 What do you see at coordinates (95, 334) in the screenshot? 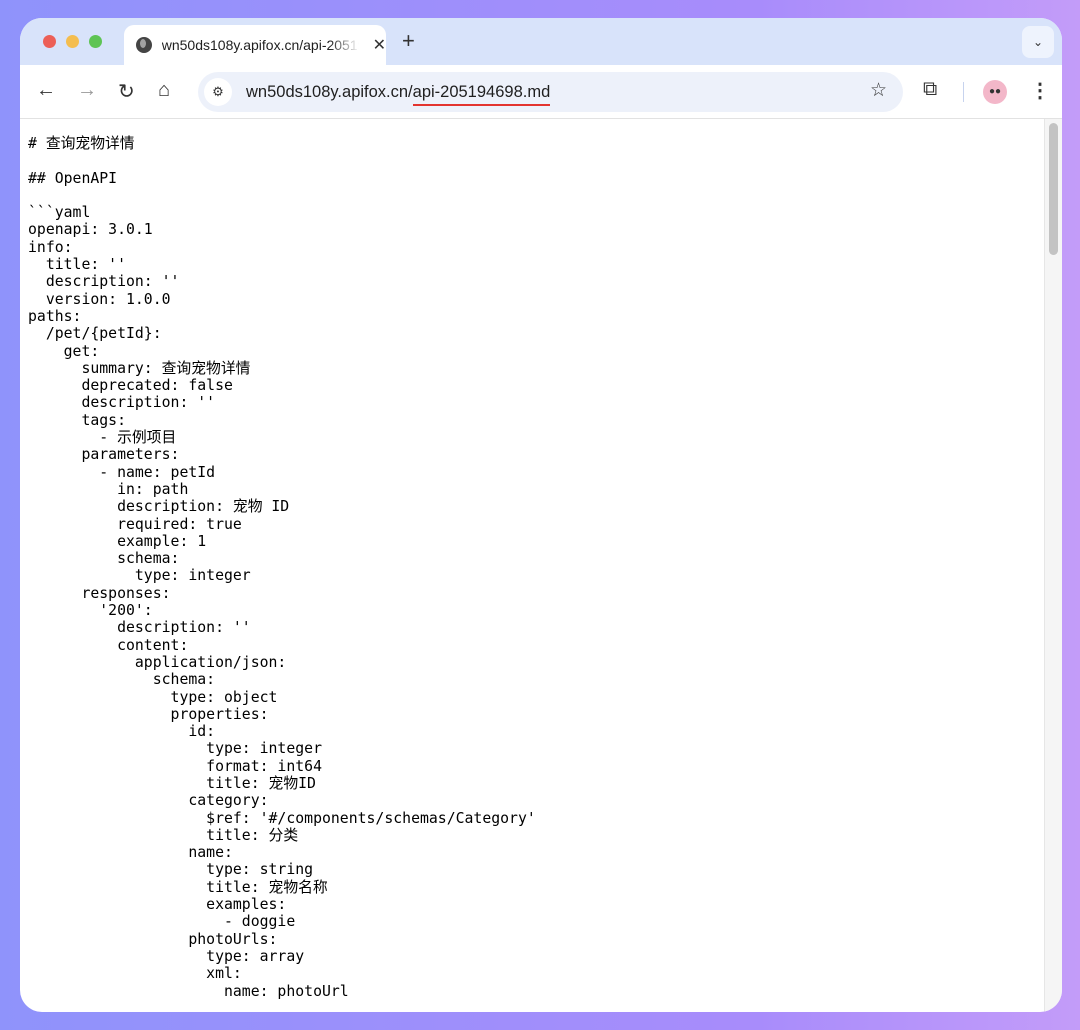
I see `text-line: /pet/{petId}:` at bounding box center [95, 334].